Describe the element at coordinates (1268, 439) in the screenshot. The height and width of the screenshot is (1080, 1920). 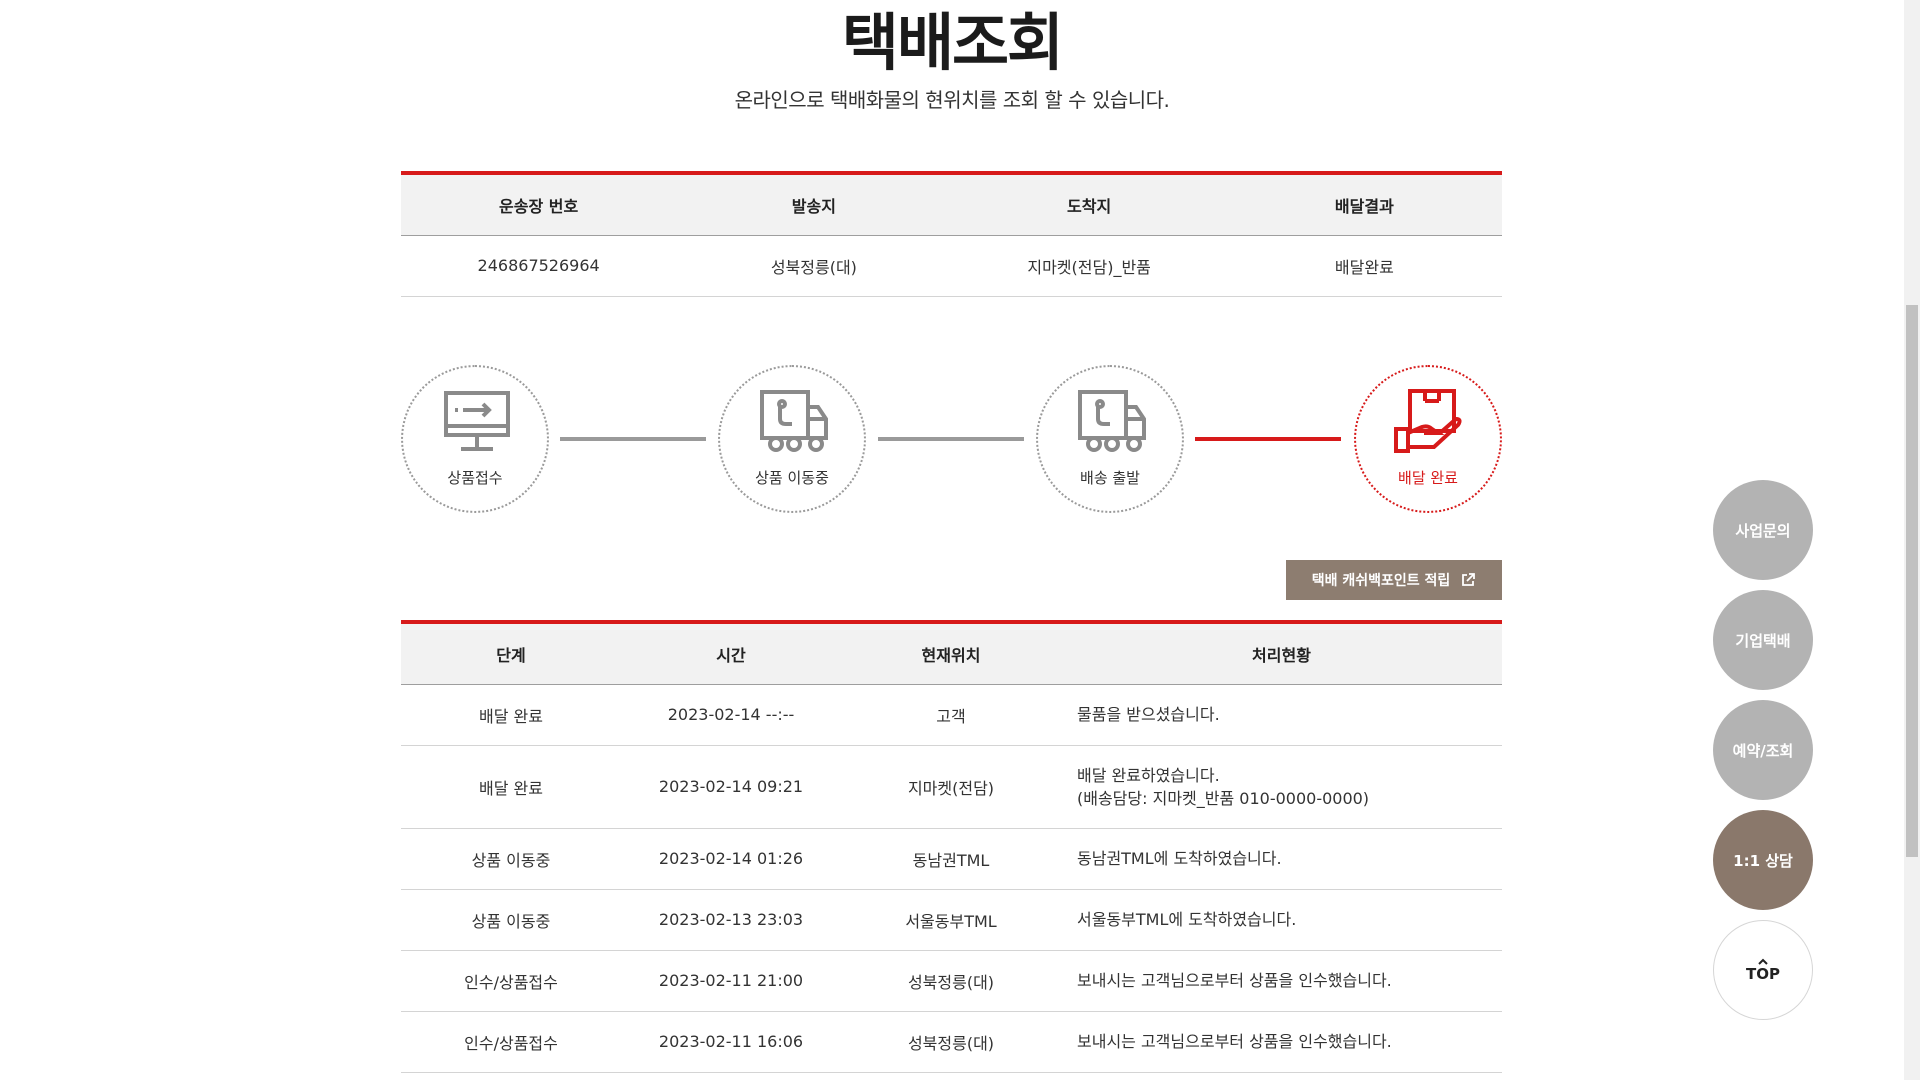
I see `progress-connector-active` at that location.